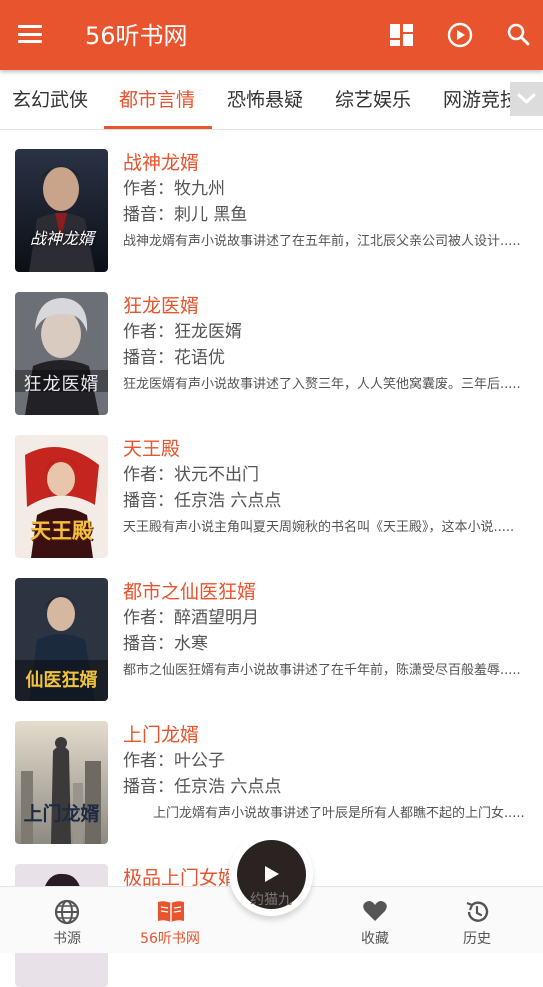 The image size is (543, 987). What do you see at coordinates (161, 735) in the screenshot?
I see `book-title: 上门龙婿` at bounding box center [161, 735].